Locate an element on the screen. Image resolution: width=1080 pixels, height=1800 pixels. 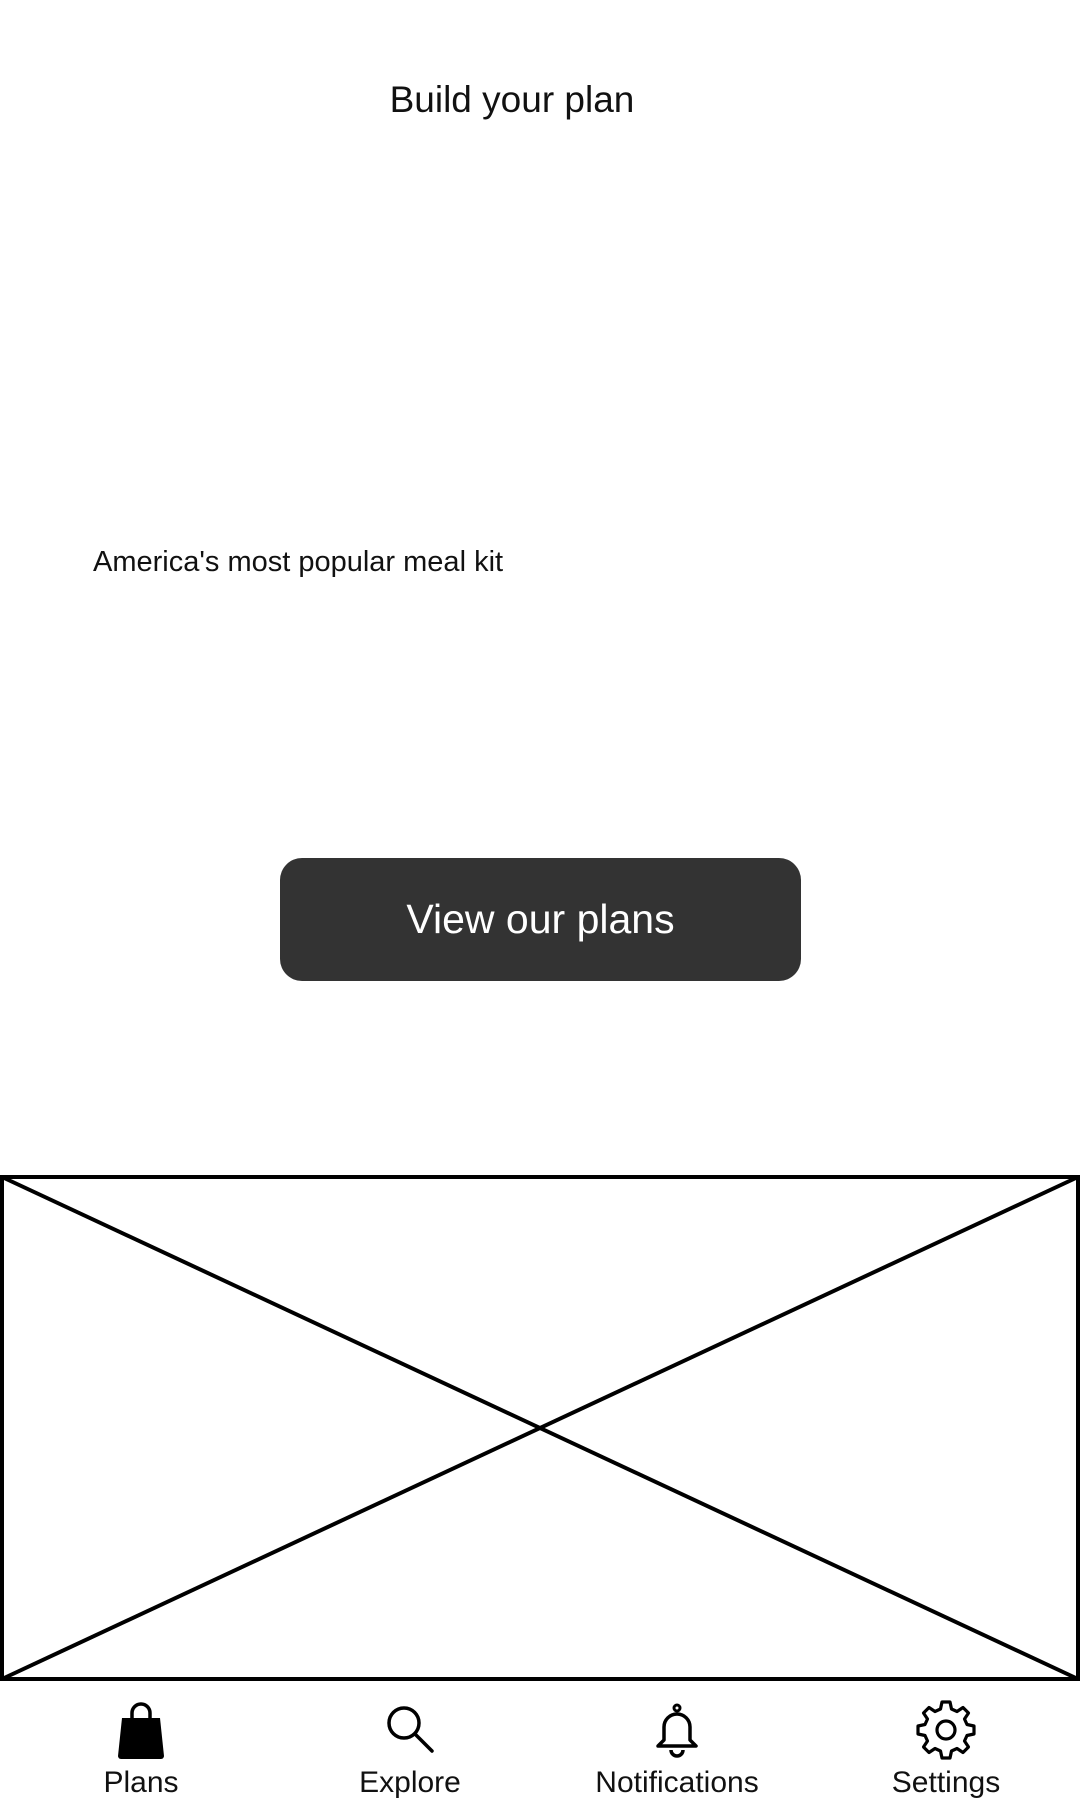
tagline-text: America's most popular meal kit is located at coordinates (298, 562).